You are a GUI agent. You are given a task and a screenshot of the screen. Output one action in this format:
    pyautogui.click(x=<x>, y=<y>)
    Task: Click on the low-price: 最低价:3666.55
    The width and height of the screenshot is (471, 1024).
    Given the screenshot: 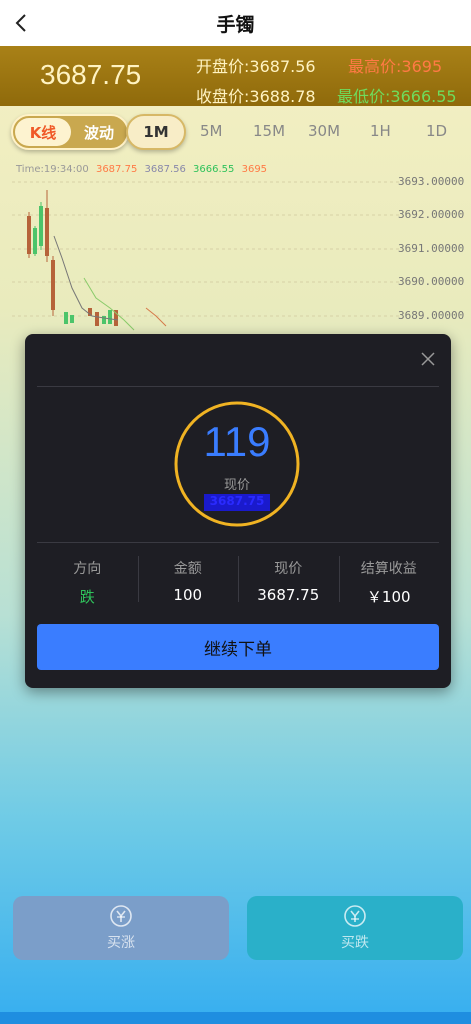 What is the action you would take?
    pyautogui.click(x=397, y=95)
    